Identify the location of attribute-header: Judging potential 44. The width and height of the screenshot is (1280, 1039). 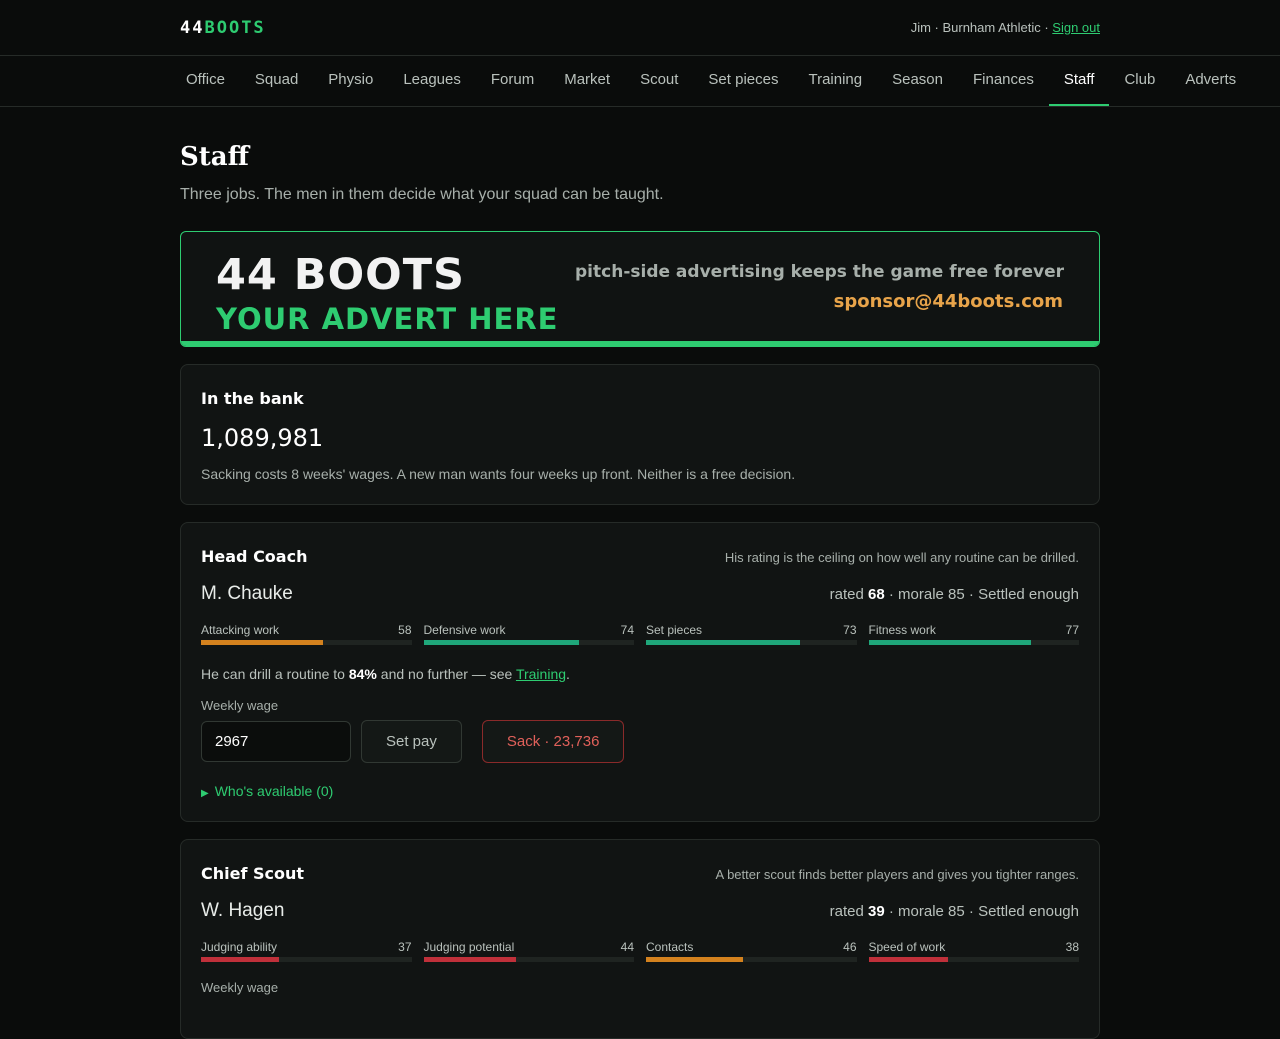
(529, 947).